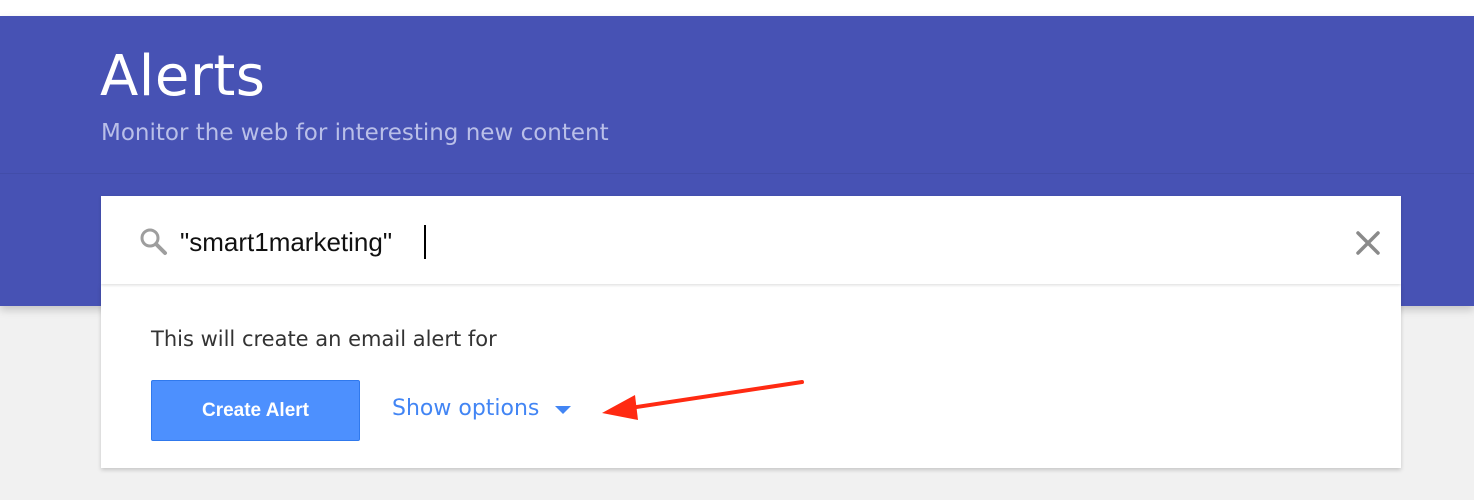  What do you see at coordinates (755, 242) in the screenshot?
I see `search-input` at bounding box center [755, 242].